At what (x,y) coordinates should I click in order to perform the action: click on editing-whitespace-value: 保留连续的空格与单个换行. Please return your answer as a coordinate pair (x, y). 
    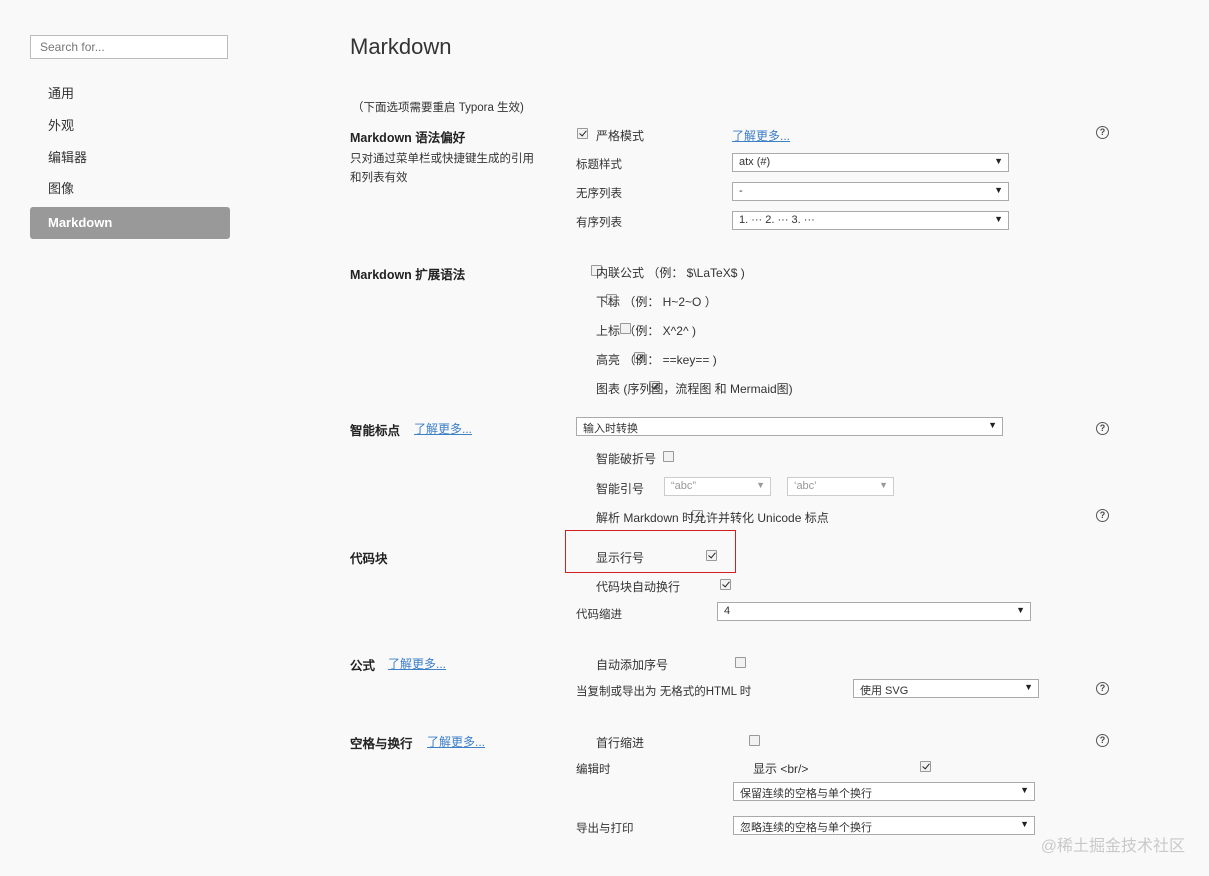
    Looking at the image, I should click on (806, 794).